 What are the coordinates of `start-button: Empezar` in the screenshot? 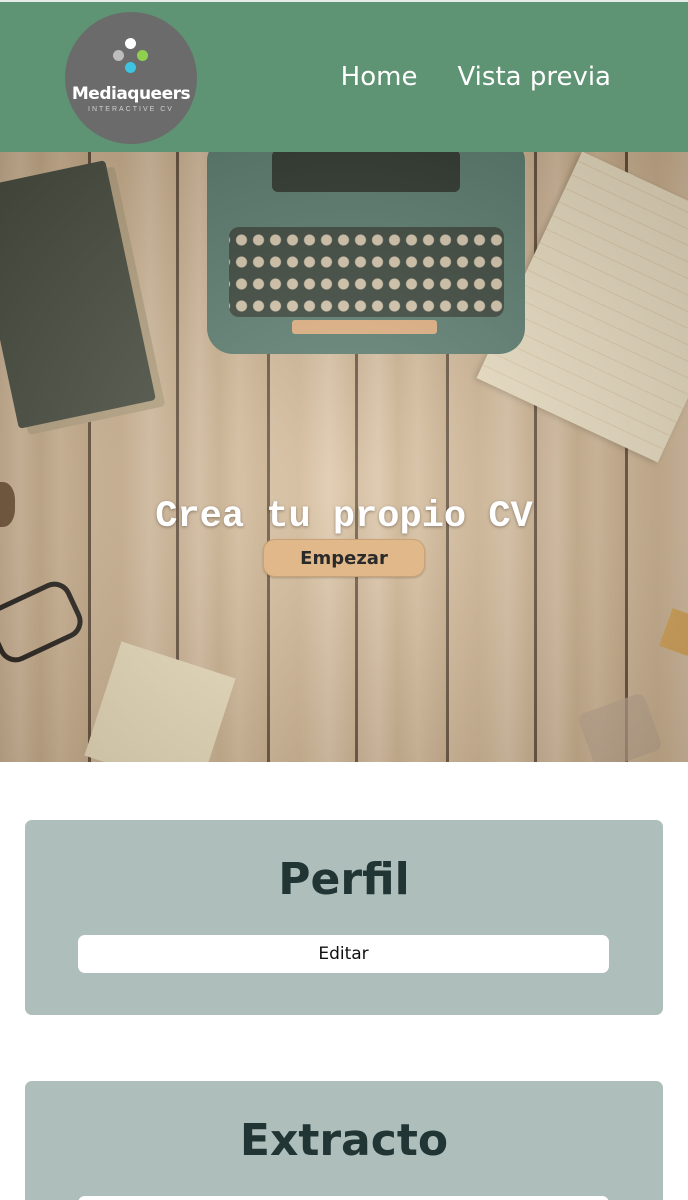 It's located at (344, 558).